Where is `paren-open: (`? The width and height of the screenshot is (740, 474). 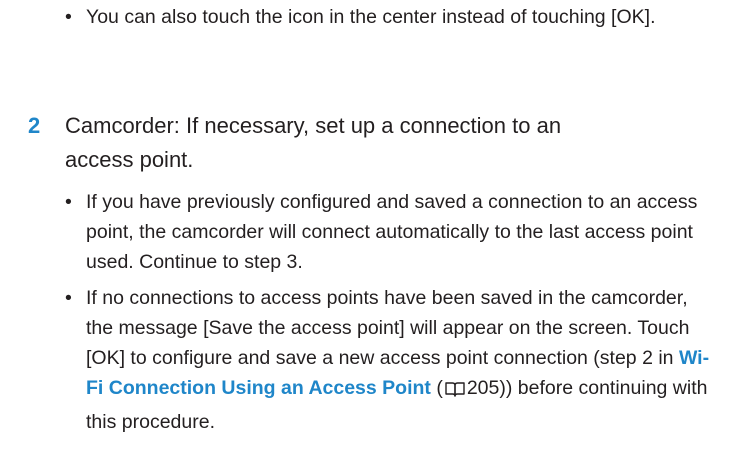
paren-open: ( is located at coordinates (436, 388).